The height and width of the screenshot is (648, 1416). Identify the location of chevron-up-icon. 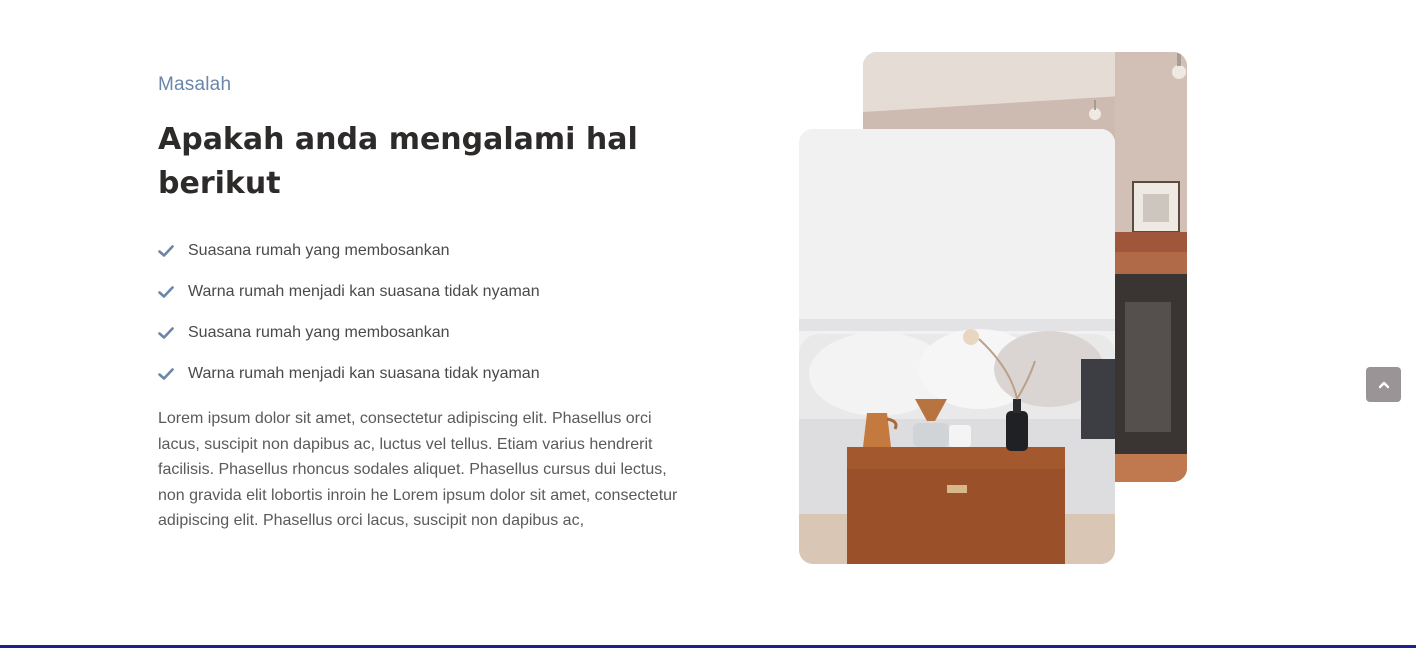
(1384, 385).